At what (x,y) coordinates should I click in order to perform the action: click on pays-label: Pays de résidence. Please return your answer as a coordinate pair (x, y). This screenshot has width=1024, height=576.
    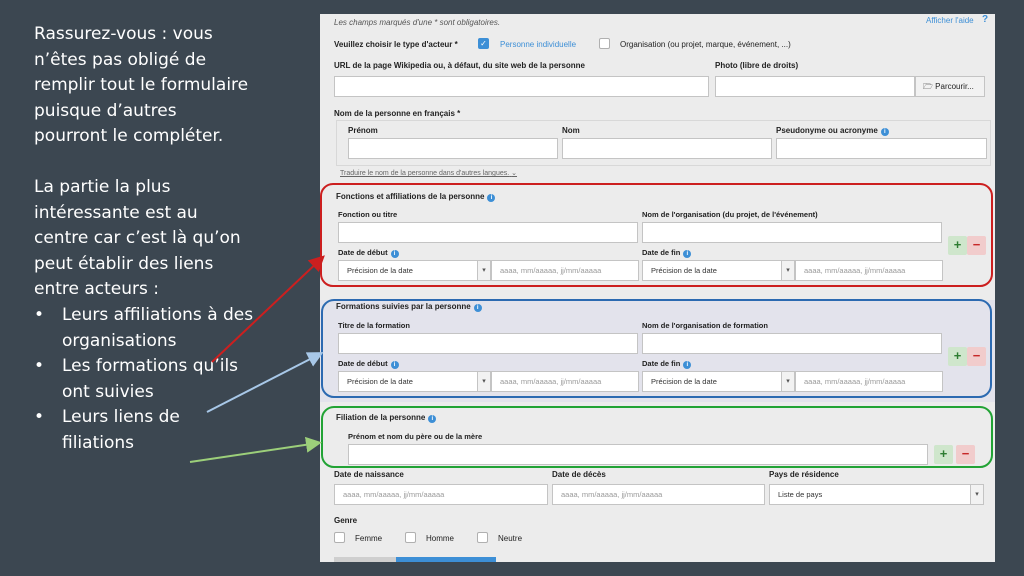
    Looking at the image, I should click on (804, 474).